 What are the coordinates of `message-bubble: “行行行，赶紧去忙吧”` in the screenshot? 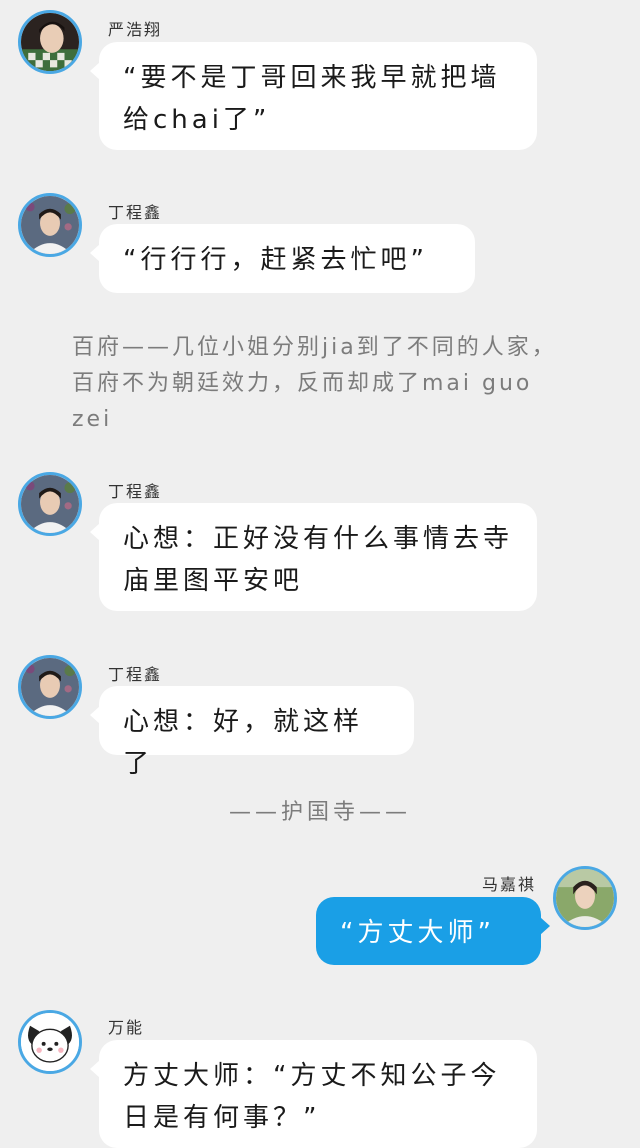 It's located at (282, 258).